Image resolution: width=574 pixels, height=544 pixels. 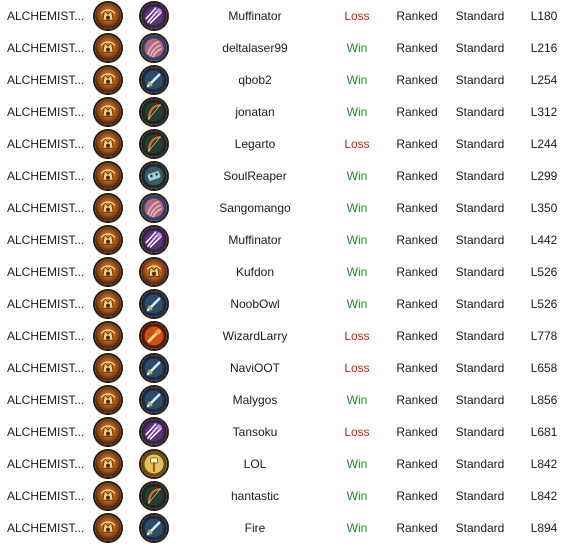 What do you see at coordinates (287, 272) in the screenshot?
I see `match-row: ALCHEMIST... Kufdon Win Ranked Standard L526` at bounding box center [287, 272].